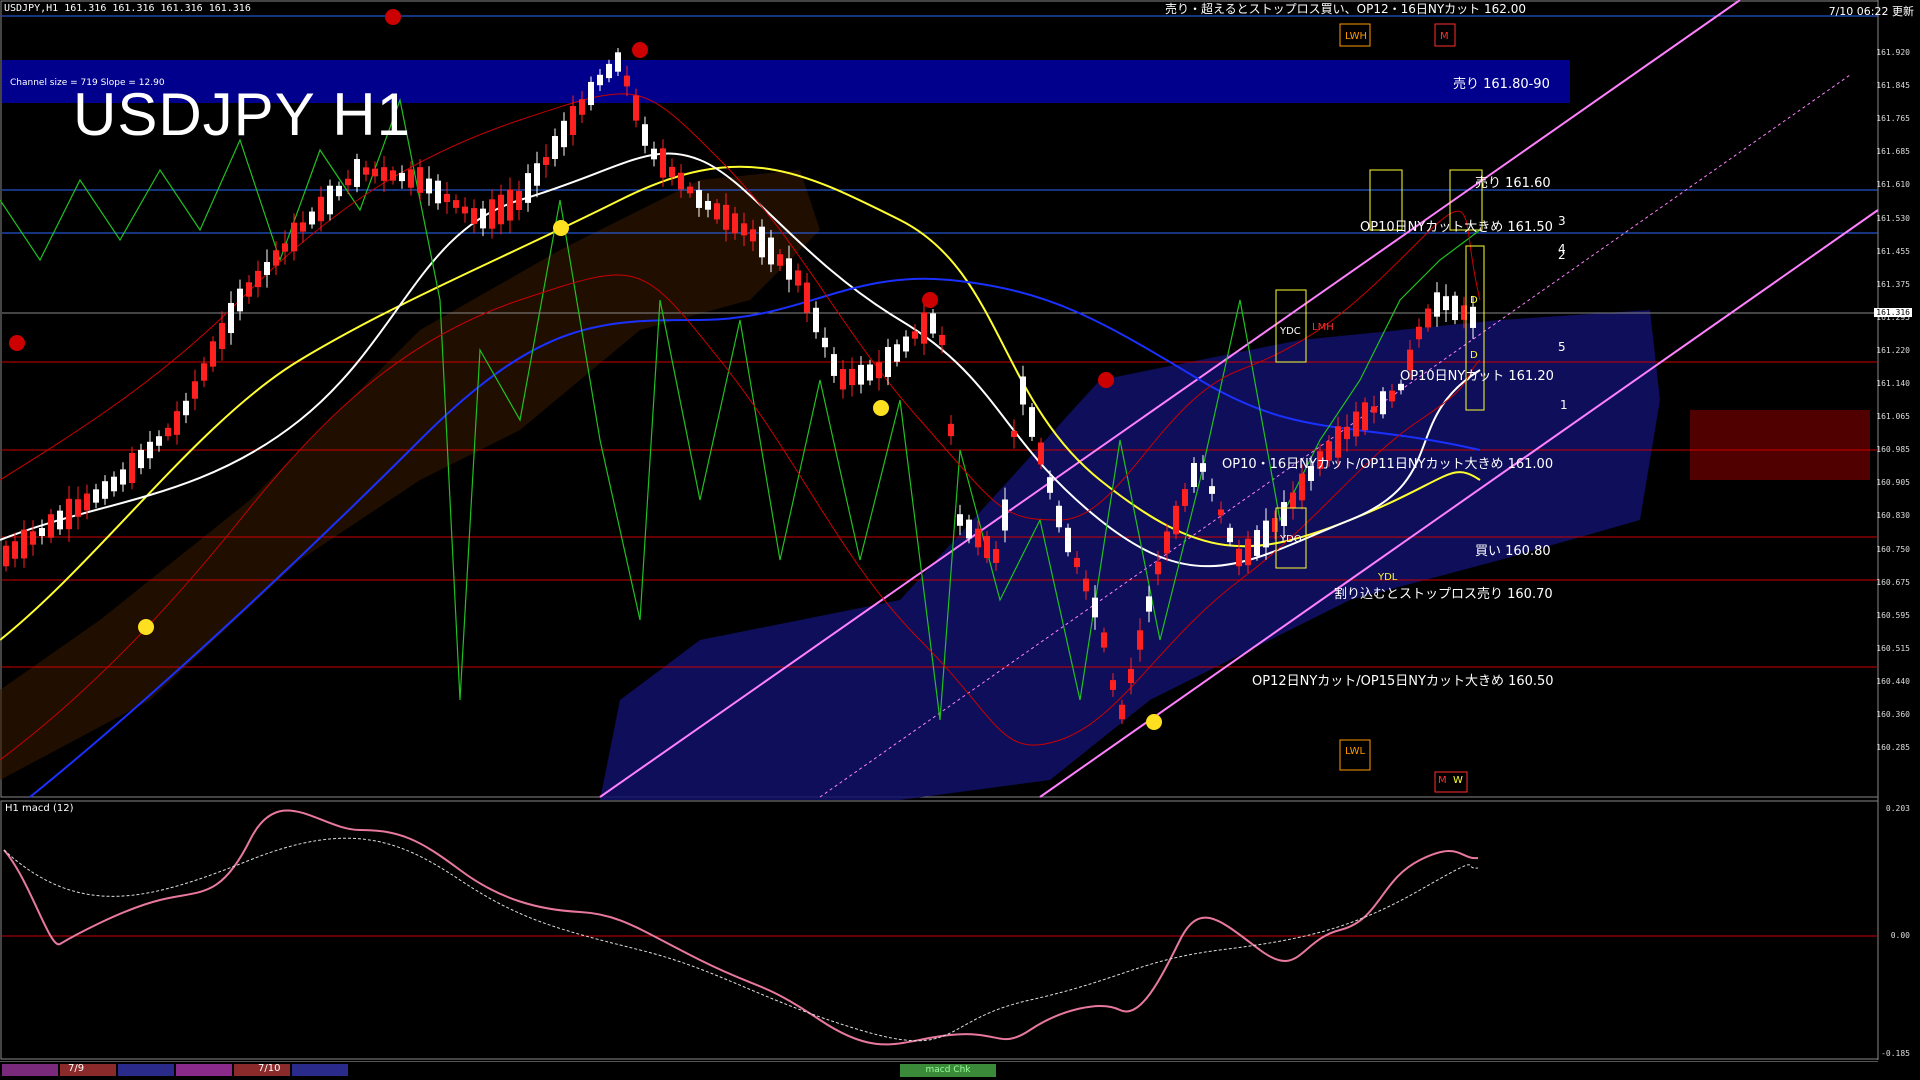 The width and height of the screenshot is (1920, 1080). I want to click on annotation-box-ydl: YDL, so click(1388, 577).